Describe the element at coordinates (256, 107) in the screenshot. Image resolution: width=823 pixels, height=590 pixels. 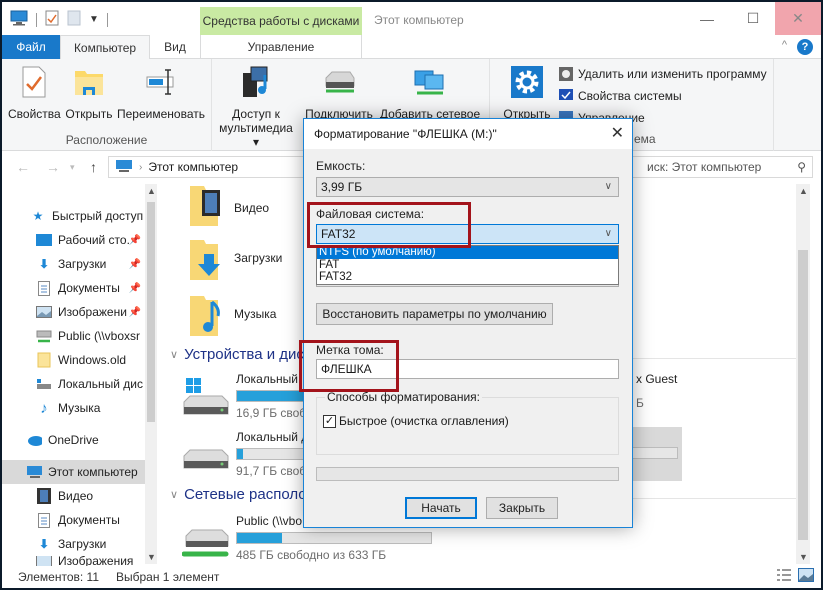
I see `media-access-button: Доступ к мультимедиа ▾` at that location.